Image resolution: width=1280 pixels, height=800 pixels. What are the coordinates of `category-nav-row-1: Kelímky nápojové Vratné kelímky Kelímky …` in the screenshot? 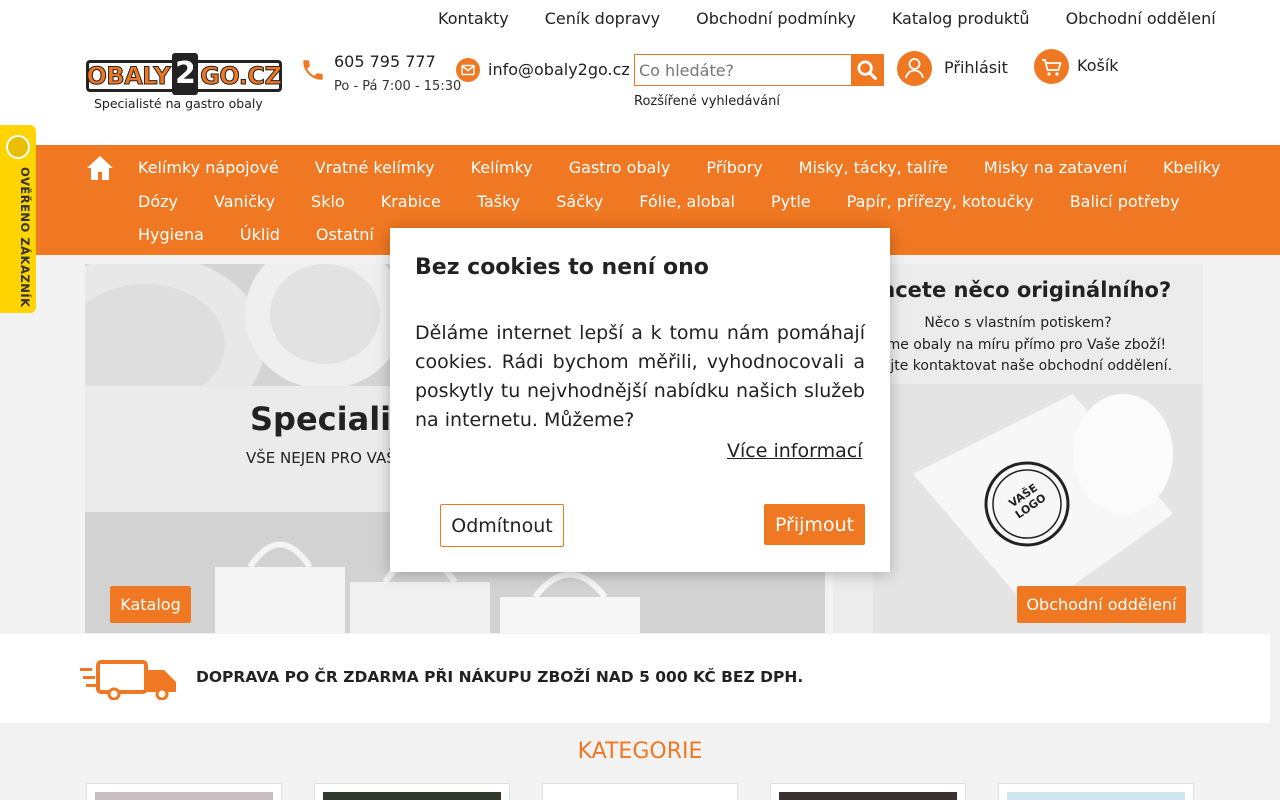 It's located at (697, 167).